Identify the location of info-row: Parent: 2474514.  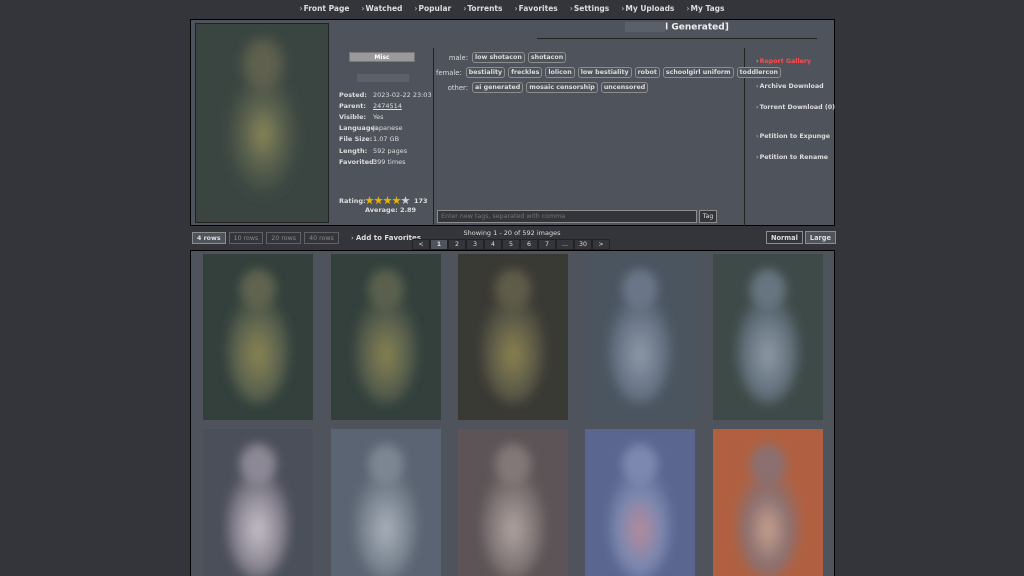
(389, 105).